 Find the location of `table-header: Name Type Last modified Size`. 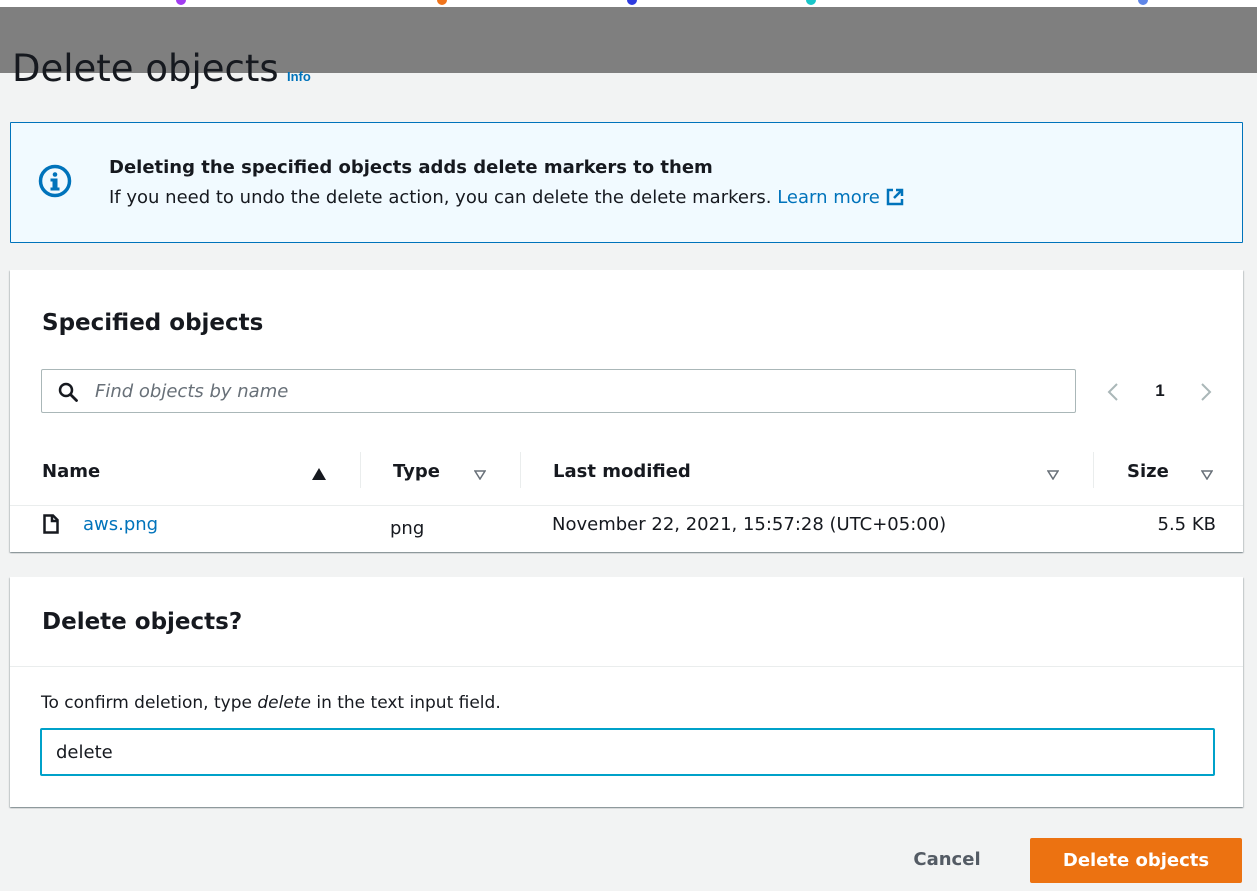

table-header: Name Type Last modified Size is located at coordinates (626, 470).